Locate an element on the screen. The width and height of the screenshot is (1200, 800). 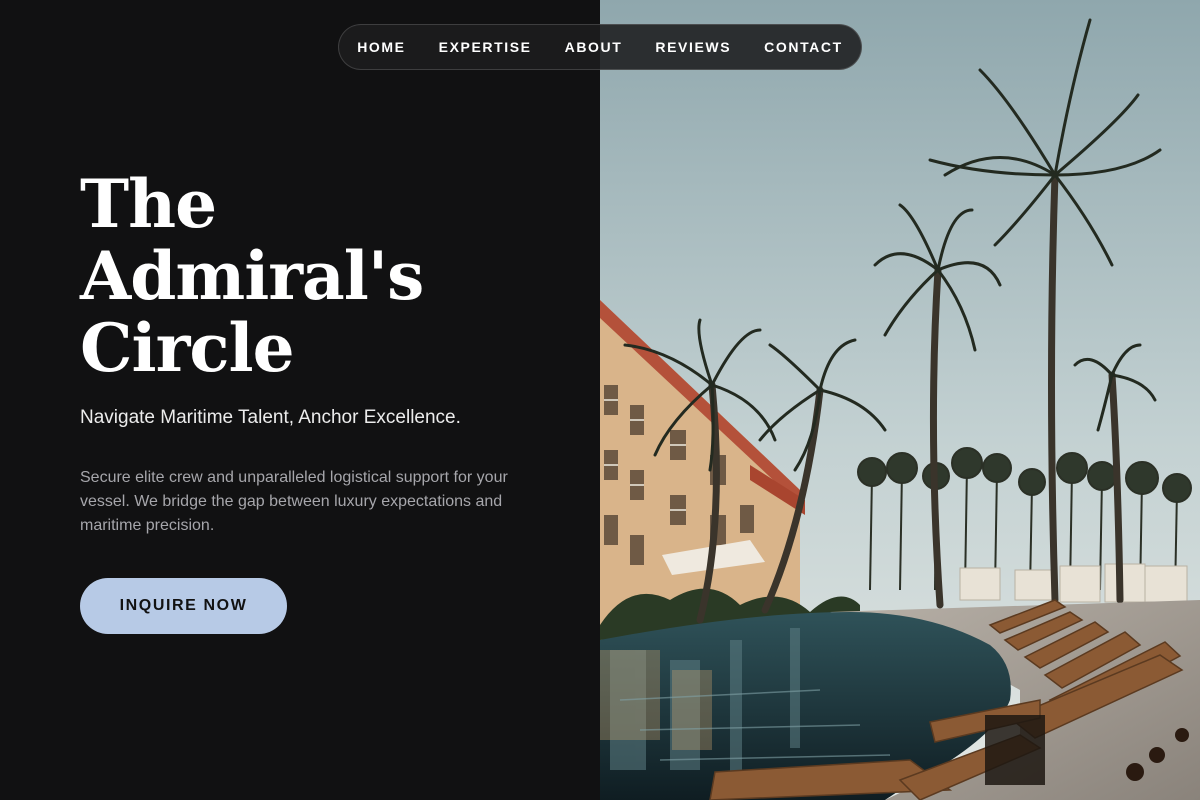
nav-link-reviews: REVIEWS is located at coordinates (693, 47).